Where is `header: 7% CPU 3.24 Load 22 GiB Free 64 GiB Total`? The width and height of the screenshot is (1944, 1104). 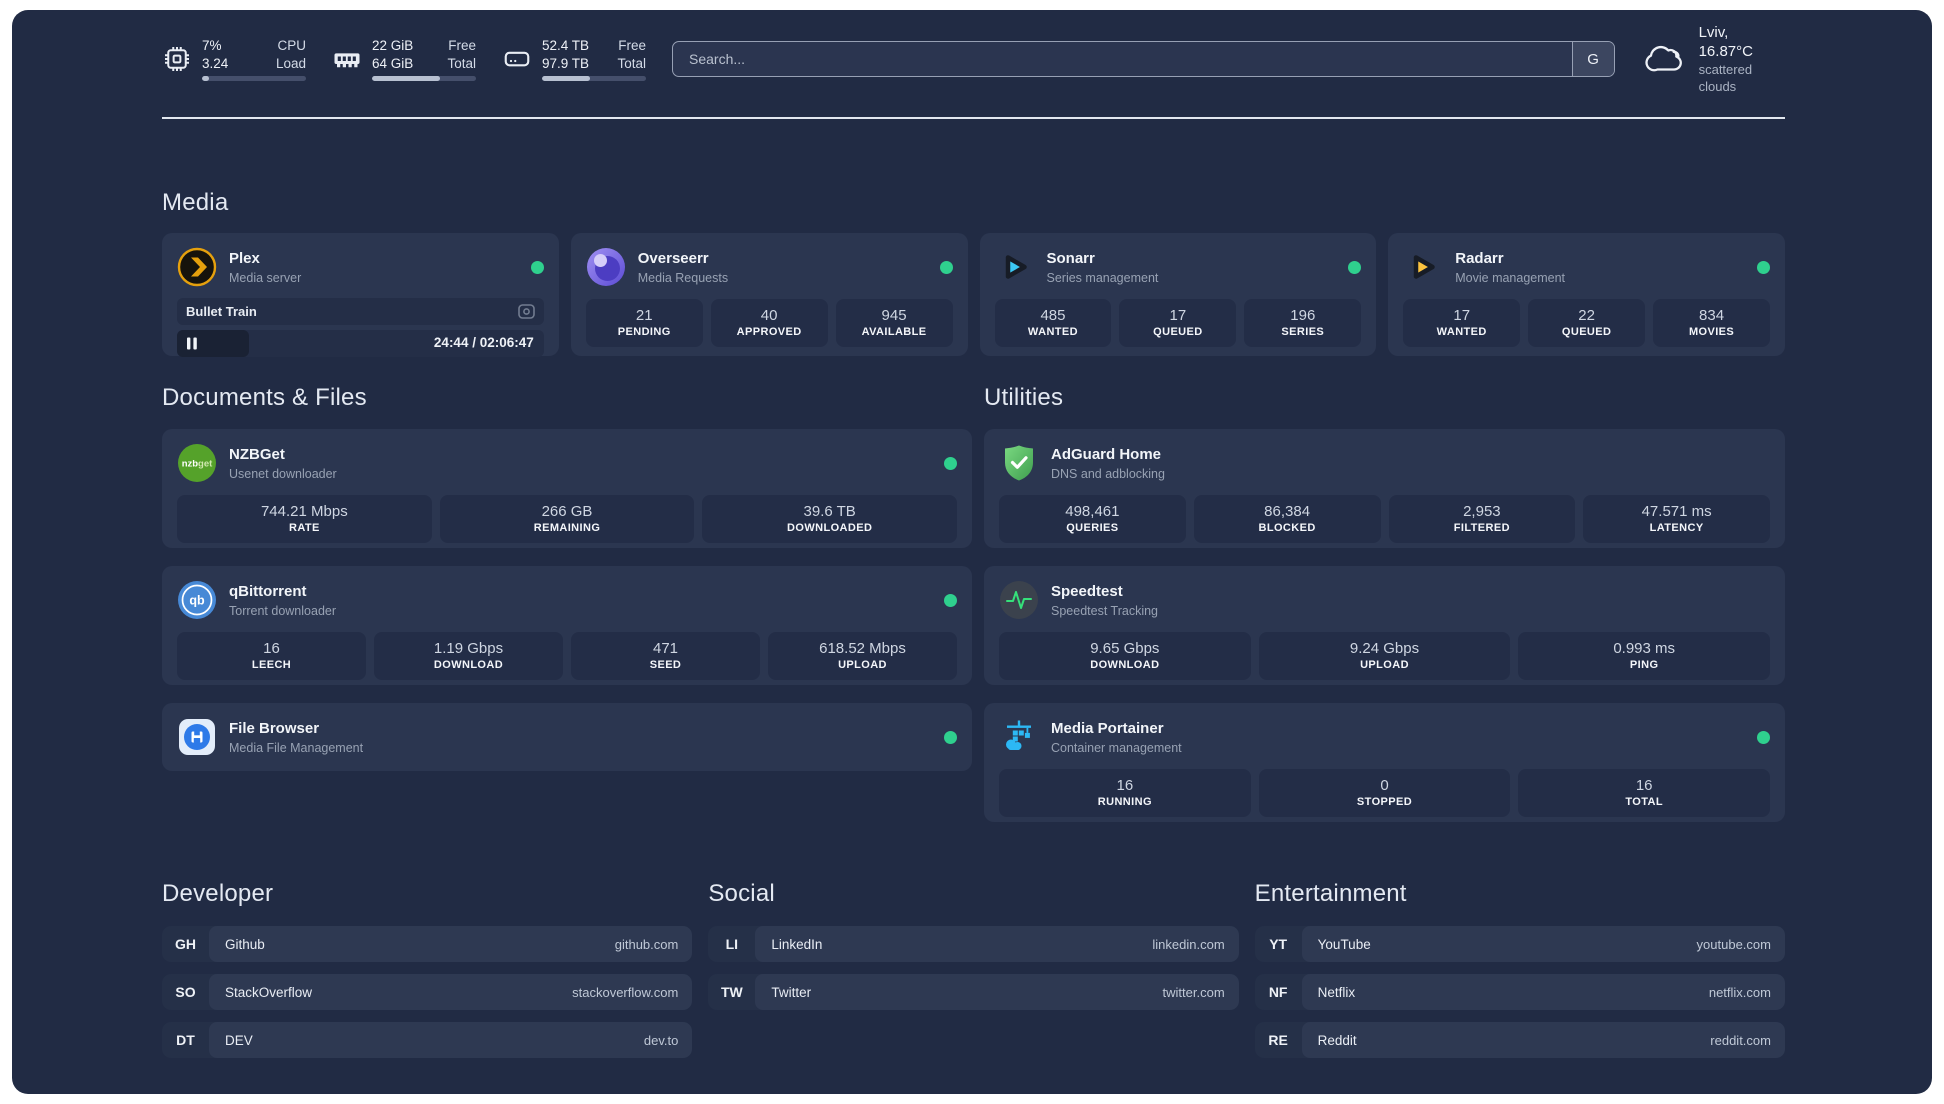
header: 7% CPU 3.24 Load 22 GiB Free 64 GiB Total is located at coordinates (973, 59).